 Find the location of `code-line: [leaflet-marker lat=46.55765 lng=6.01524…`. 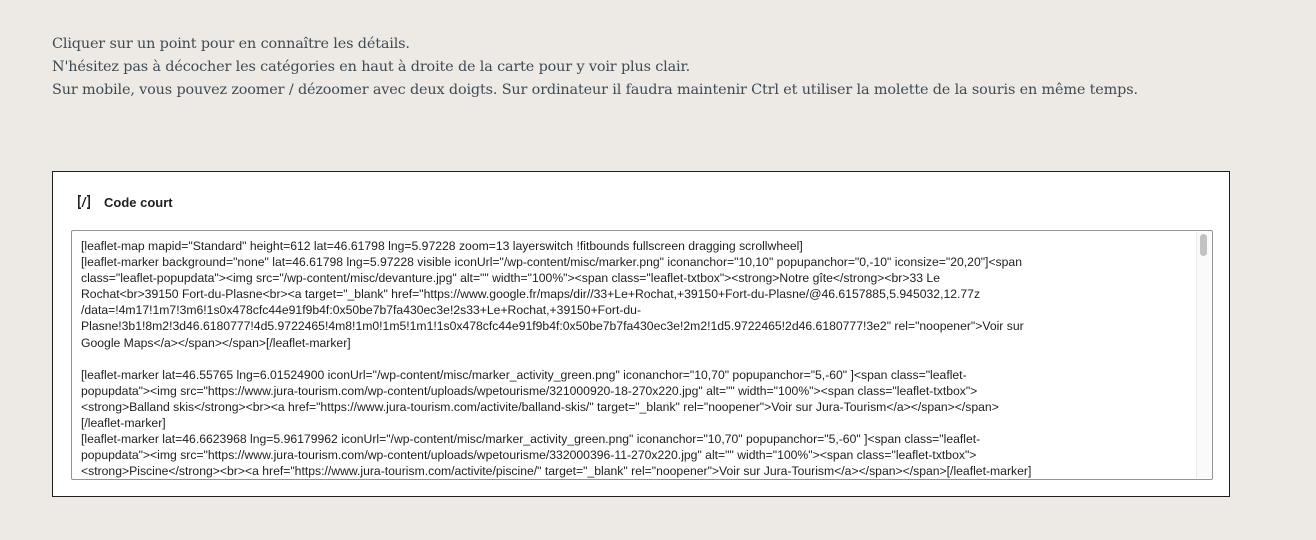

code-line: [leaflet-marker lat=46.55765 lng=6.01524… is located at coordinates (524, 374).